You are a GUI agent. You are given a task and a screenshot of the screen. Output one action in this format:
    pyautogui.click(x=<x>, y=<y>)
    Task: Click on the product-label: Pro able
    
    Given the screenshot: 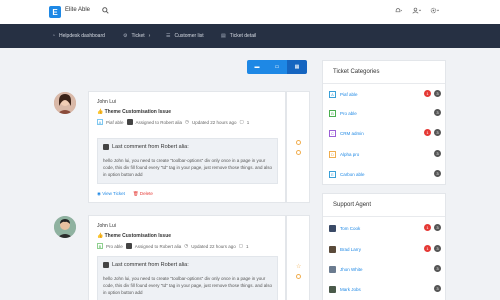 What is the action you would take?
    pyautogui.click(x=114, y=246)
    